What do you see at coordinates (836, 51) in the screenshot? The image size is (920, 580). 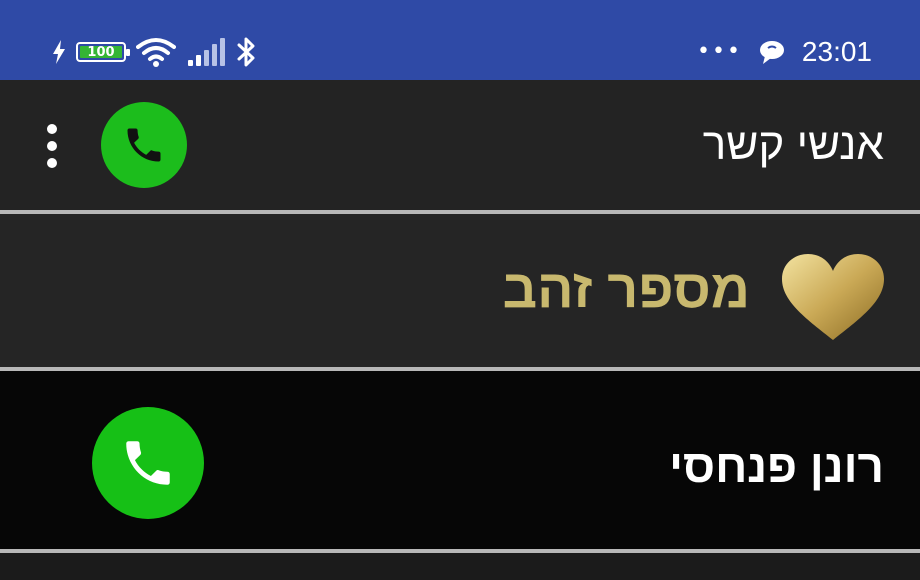 I see `status-clock: 23:01` at bounding box center [836, 51].